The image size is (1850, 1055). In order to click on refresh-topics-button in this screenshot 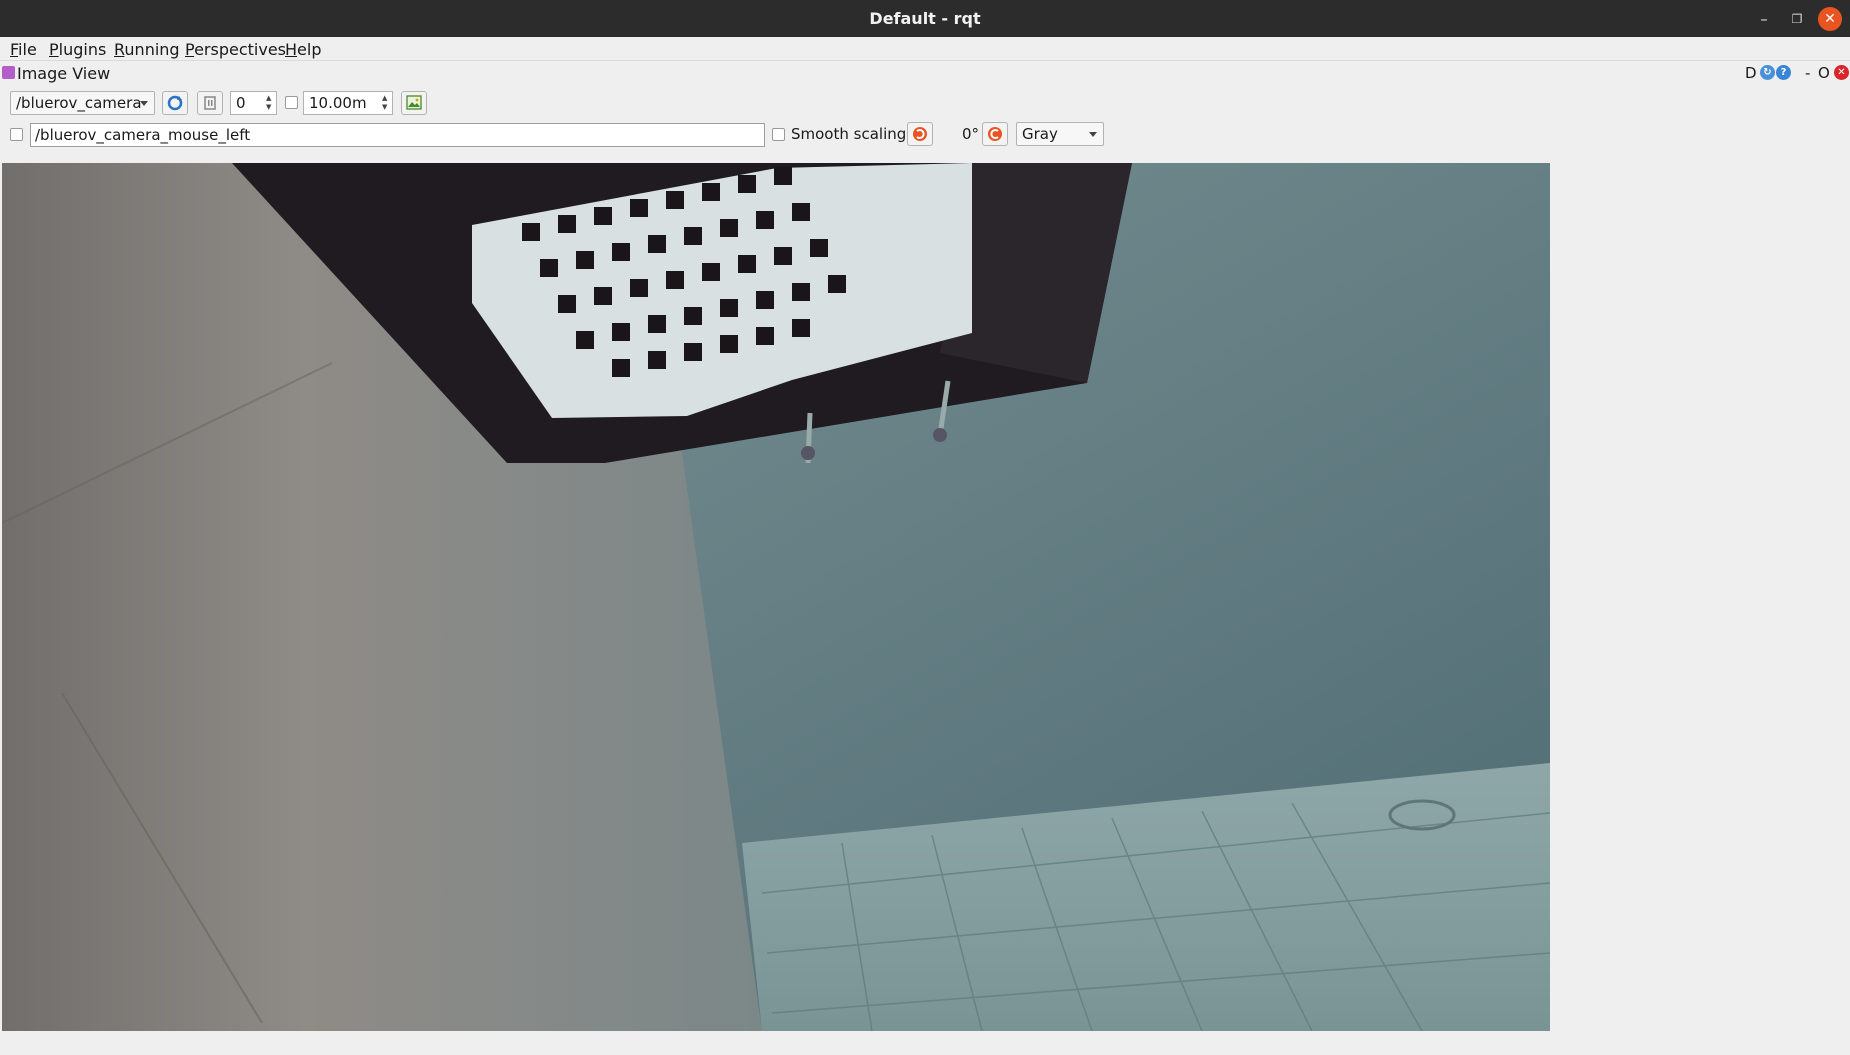, I will do `click(175, 103)`.